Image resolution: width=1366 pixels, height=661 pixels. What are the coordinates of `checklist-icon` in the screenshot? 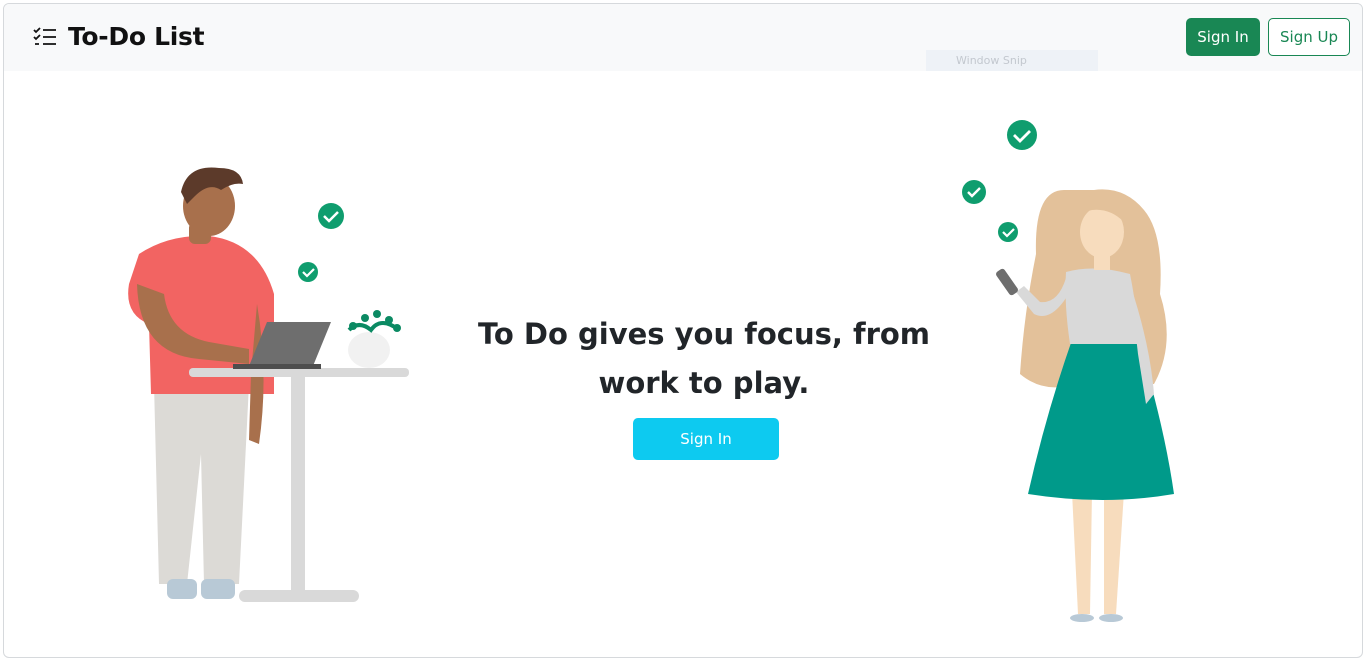 It's located at (44, 35).